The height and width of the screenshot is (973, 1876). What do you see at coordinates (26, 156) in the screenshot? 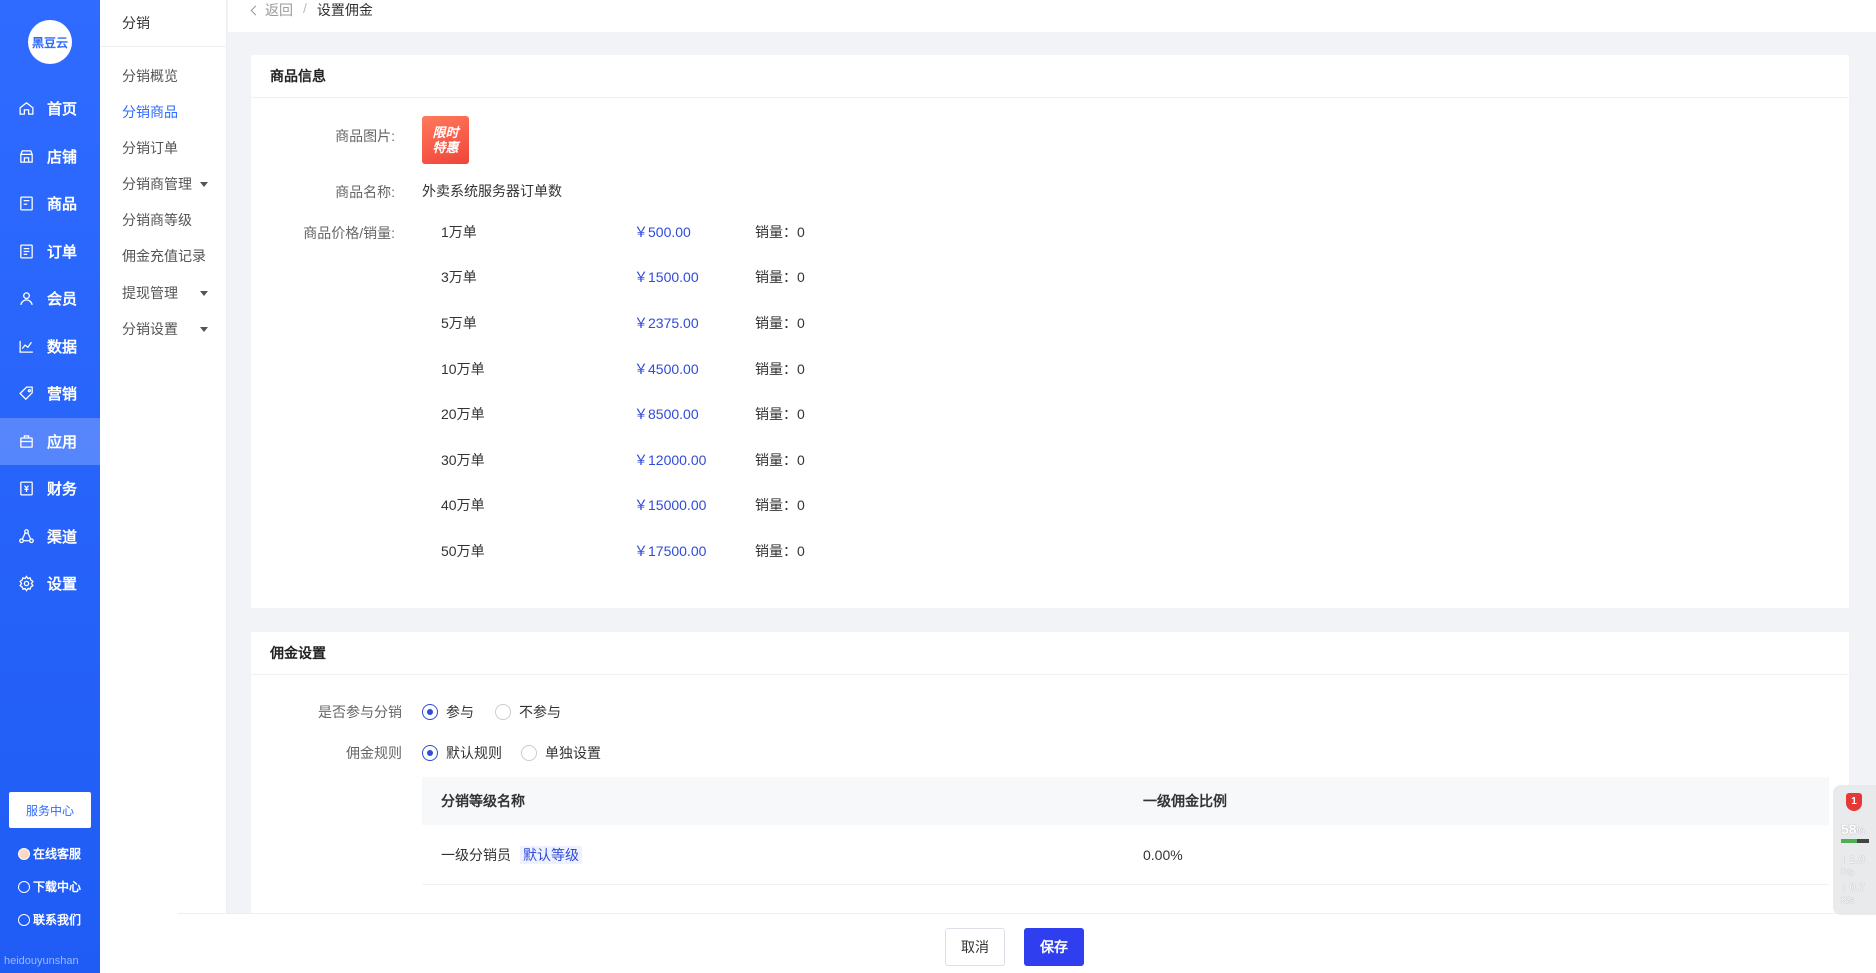
I see `store-icon` at bounding box center [26, 156].